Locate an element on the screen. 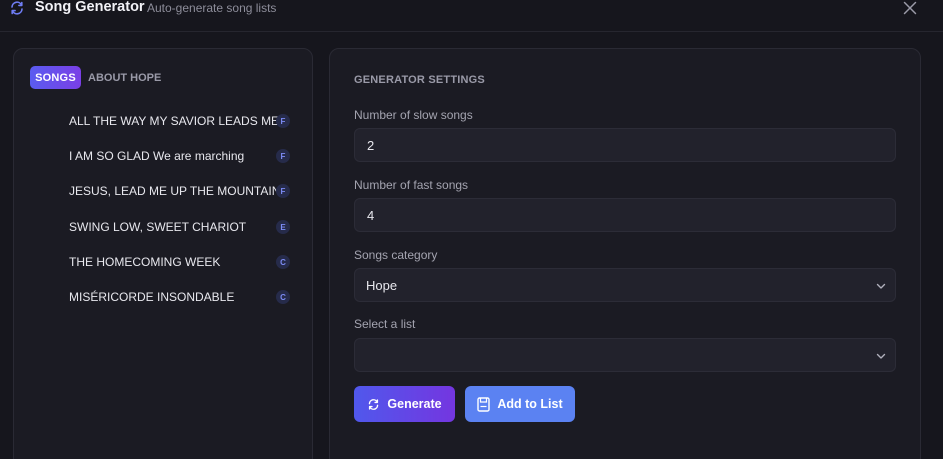 This screenshot has width=943, height=459. list-label: Select a list is located at coordinates (385, 324).